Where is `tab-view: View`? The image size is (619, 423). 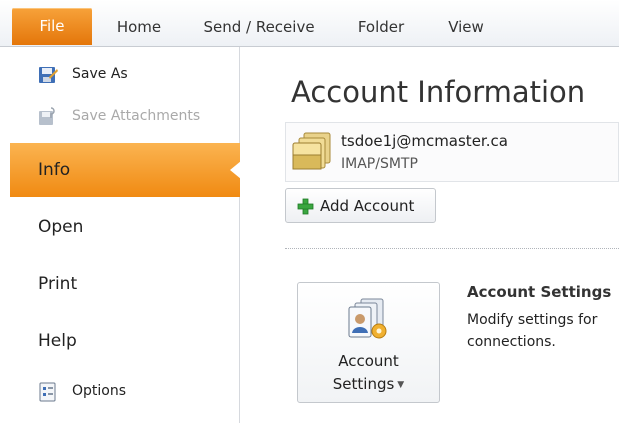 tab-view: View is located at coordinates (466, 27).